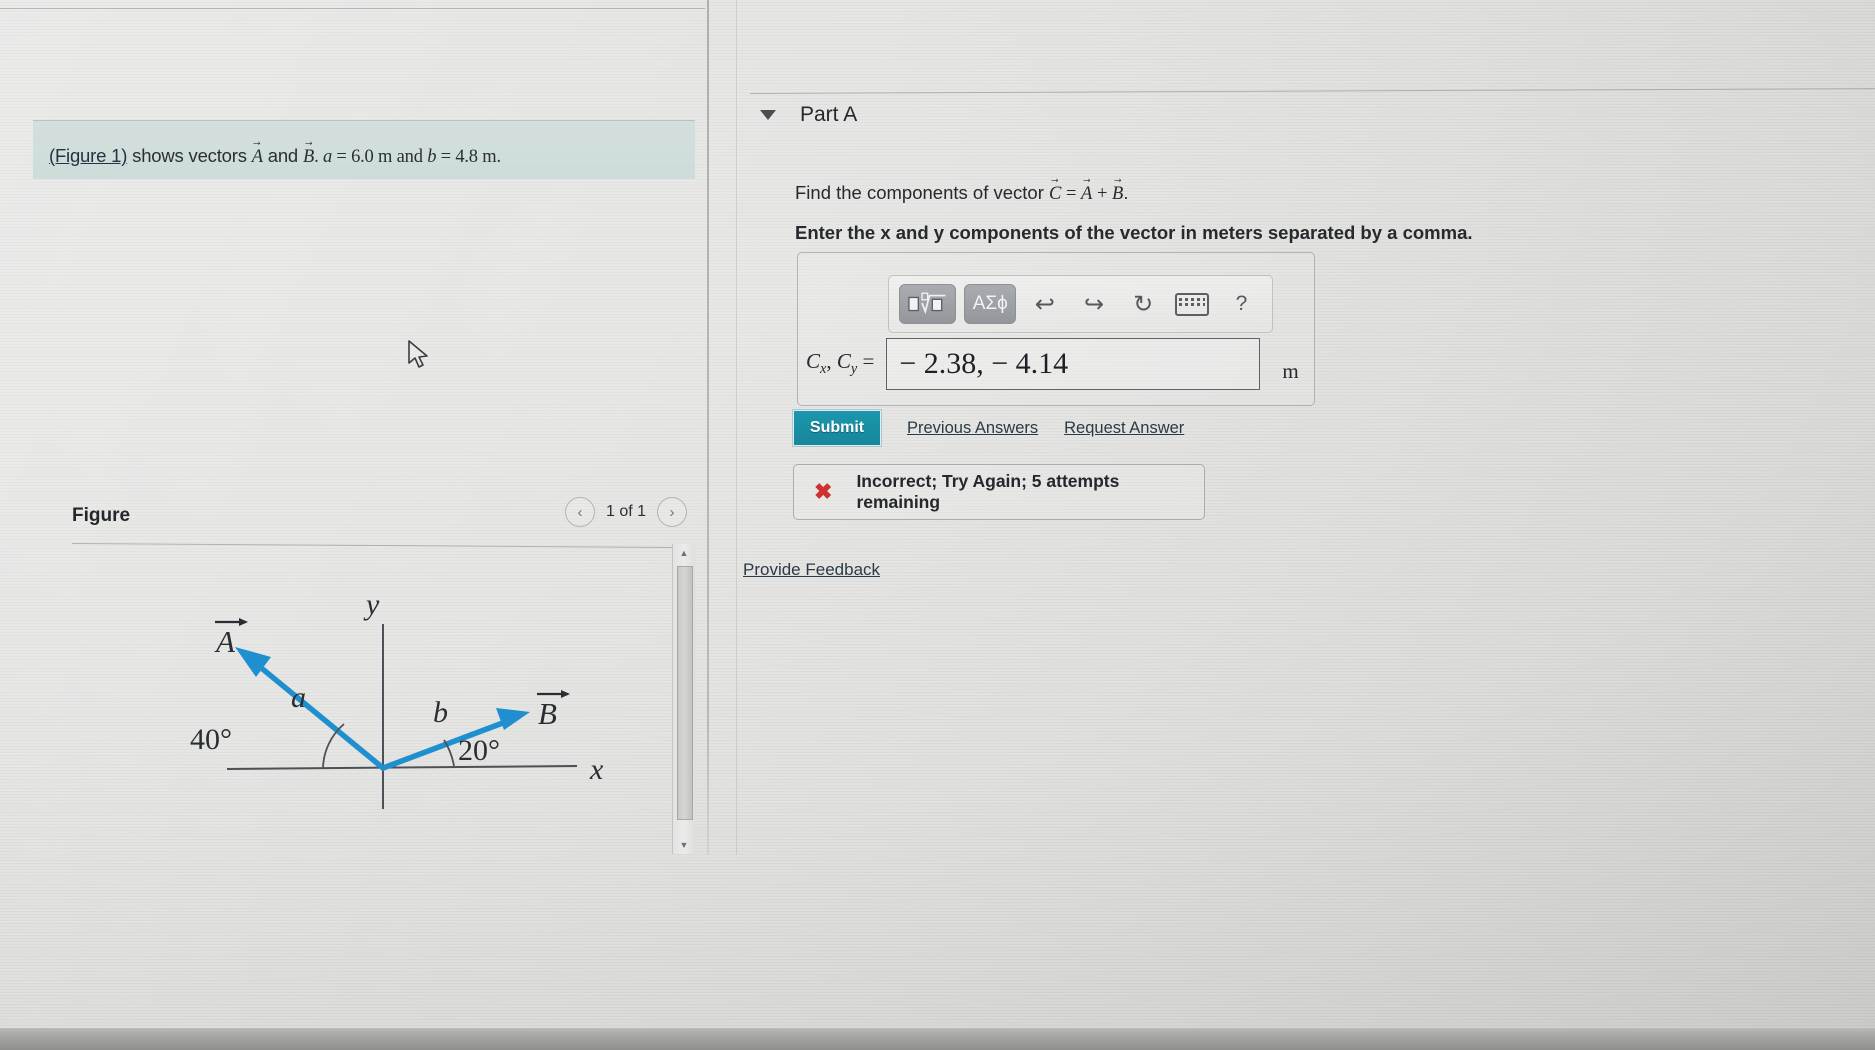 Image resolution: width=1875 pixels, height=1050 pixels. Describe the element at coordinates (1117, 194) in the screenshot. I see `vector-b-symbol-q: B` at that location.